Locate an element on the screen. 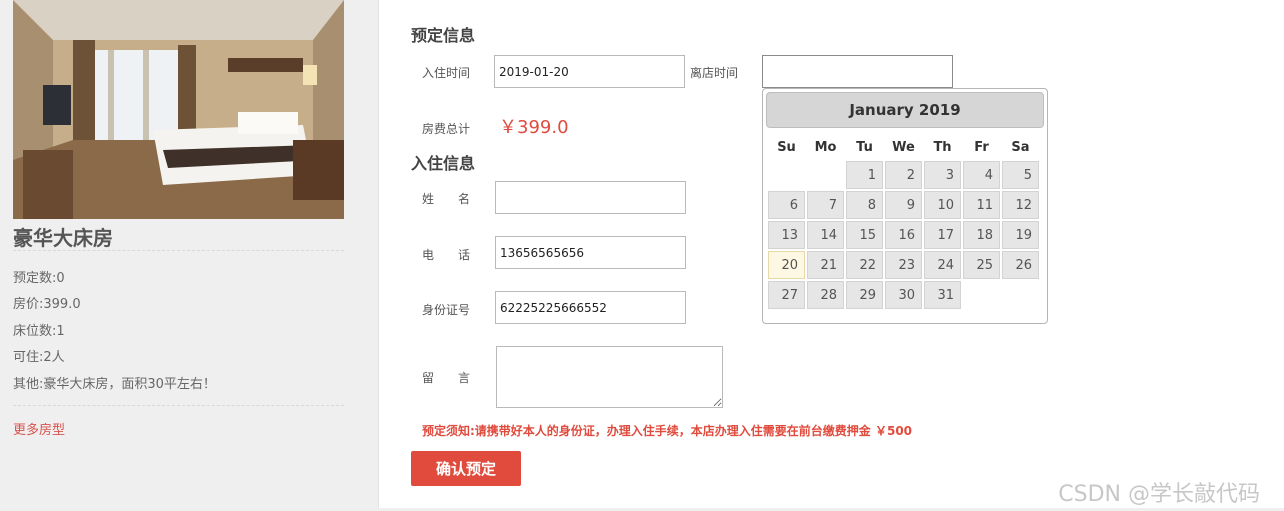  phone-input is located at coordinates (590, 252).